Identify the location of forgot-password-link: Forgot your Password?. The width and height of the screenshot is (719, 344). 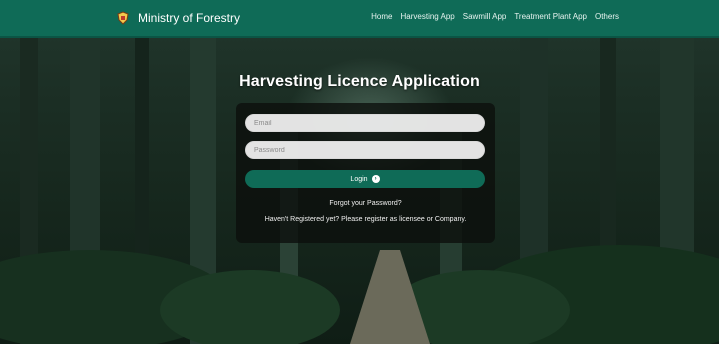
(365, 203).